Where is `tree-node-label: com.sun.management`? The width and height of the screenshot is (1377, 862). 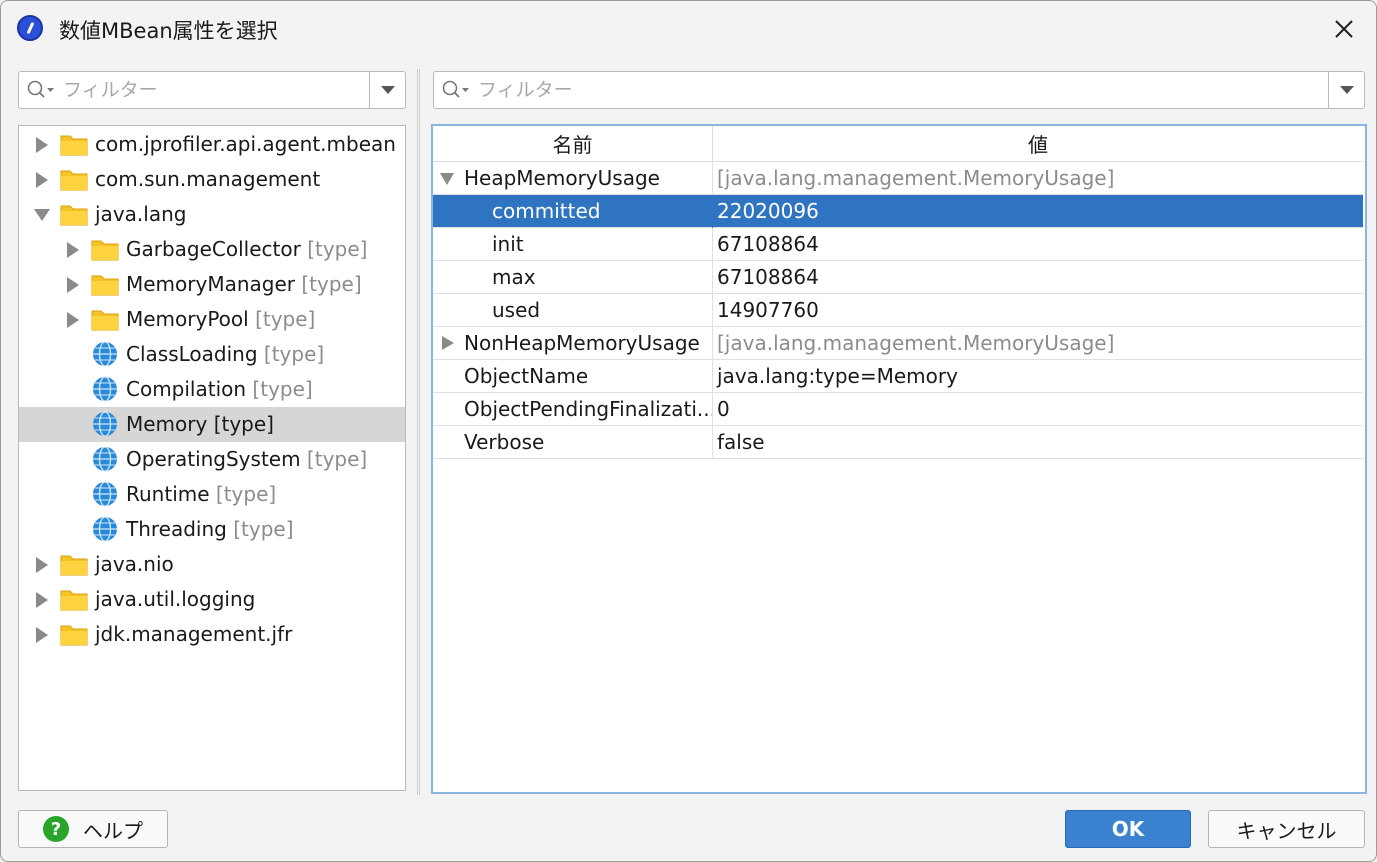 tree-node-label: com.sun.management is located at coordinates (207, 179).